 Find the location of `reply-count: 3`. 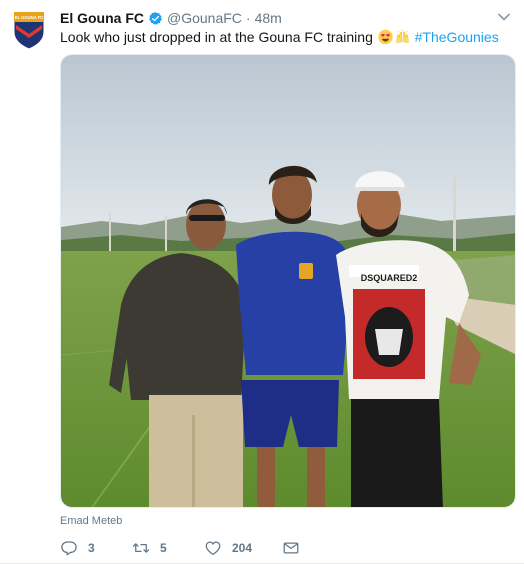

reply-count: 3 is located at coordinates (91, 548).